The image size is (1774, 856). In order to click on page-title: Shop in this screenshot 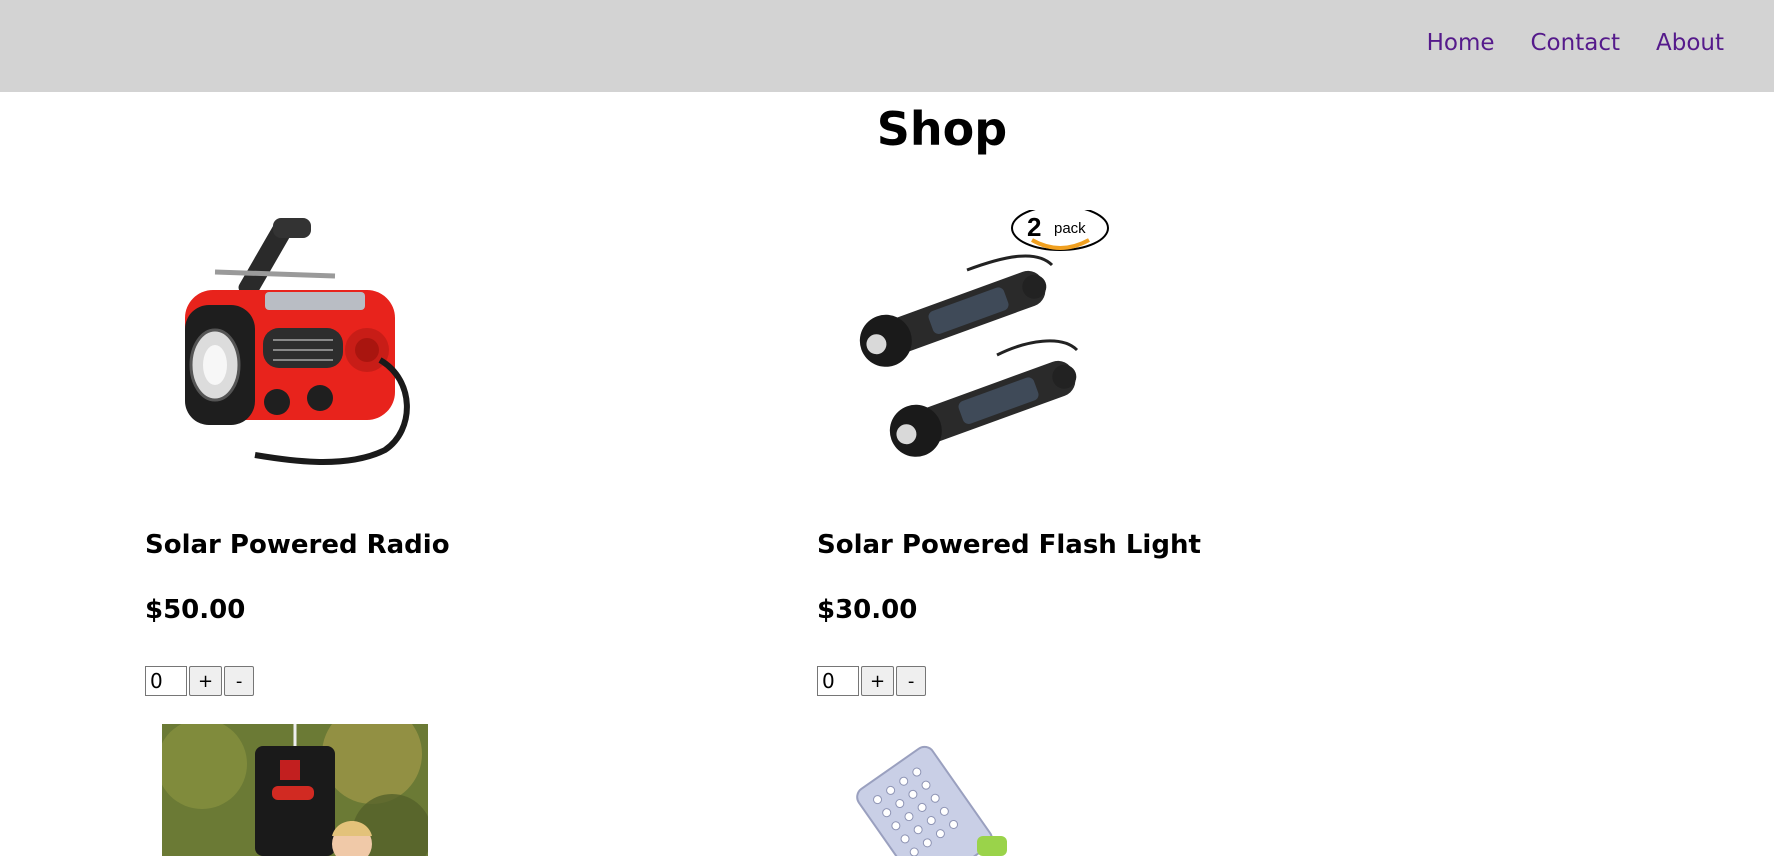, I will do `click(942, 129)`.